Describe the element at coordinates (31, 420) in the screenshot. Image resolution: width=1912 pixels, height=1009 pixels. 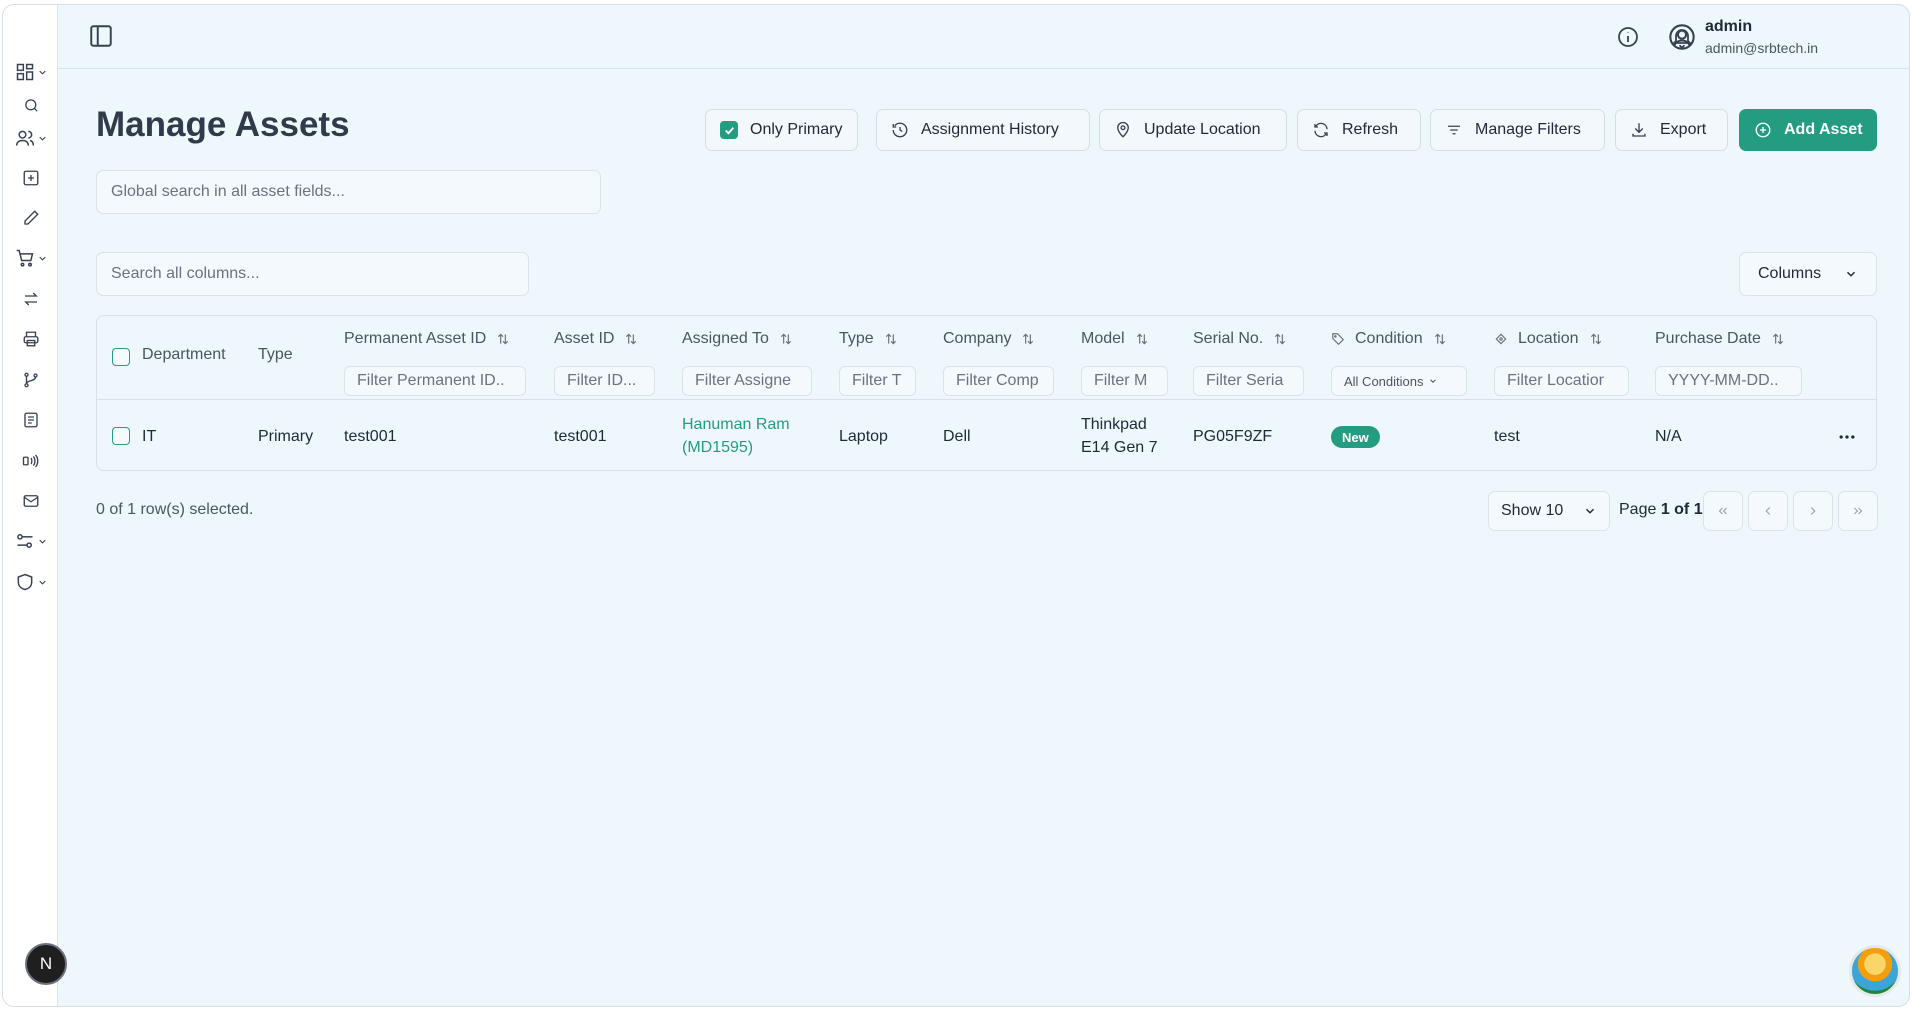
I see `sidebar-item-reports` at that location.